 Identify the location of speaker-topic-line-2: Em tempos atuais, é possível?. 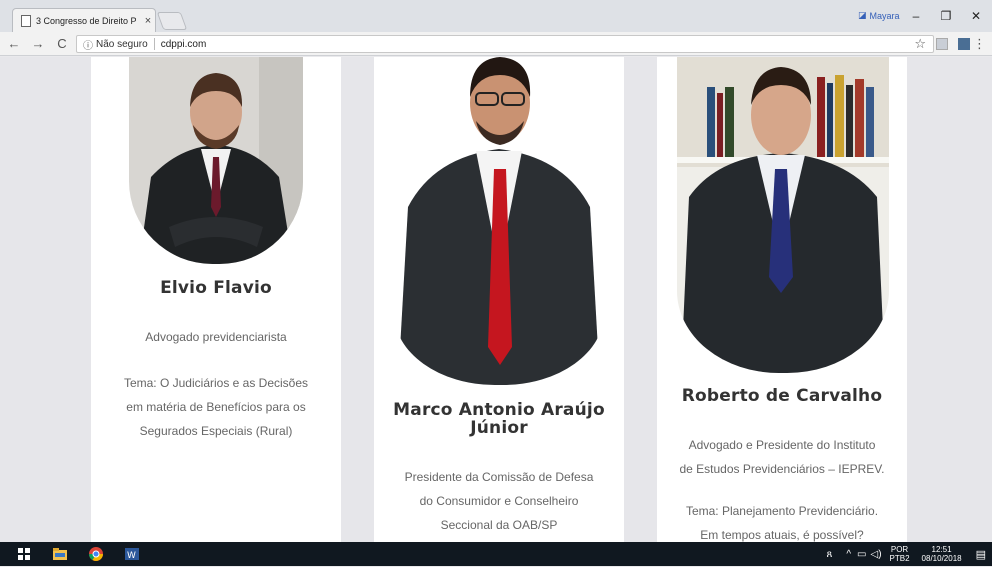
(782, 535).